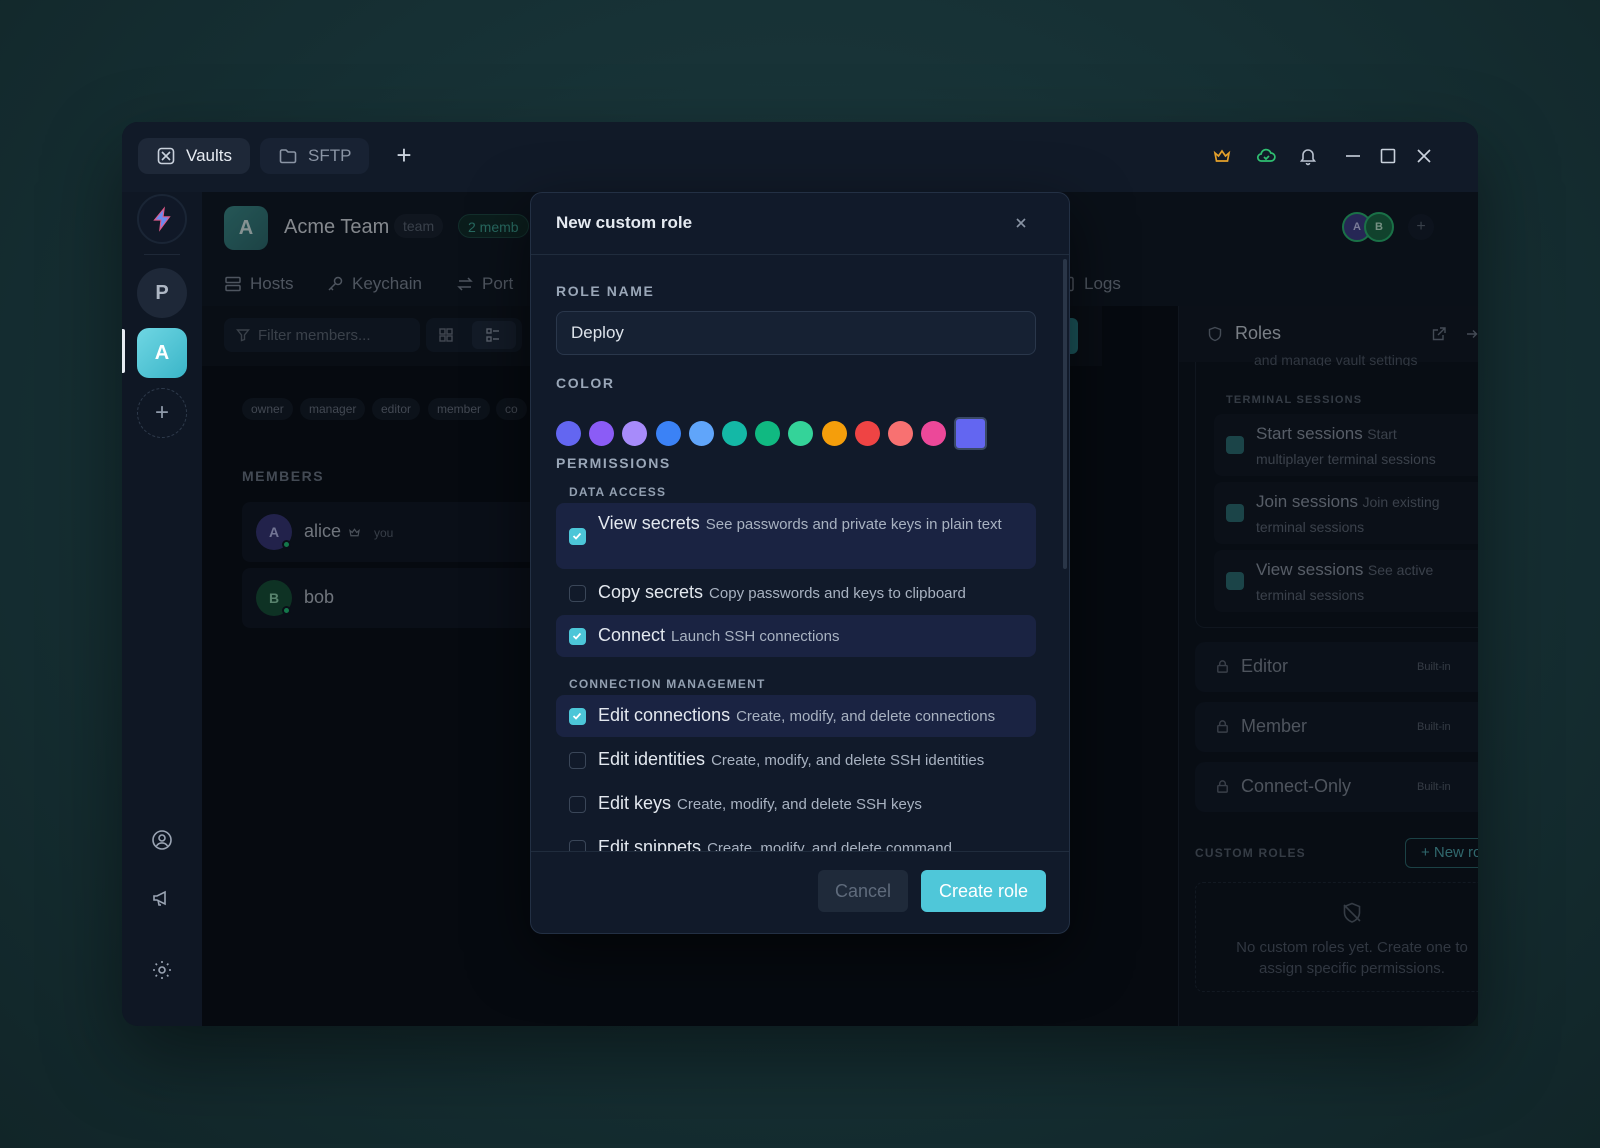  What do you see at coordinates (166, 156) in the screenshot?
I see `vault-icon` at bounding box center [166, 156].